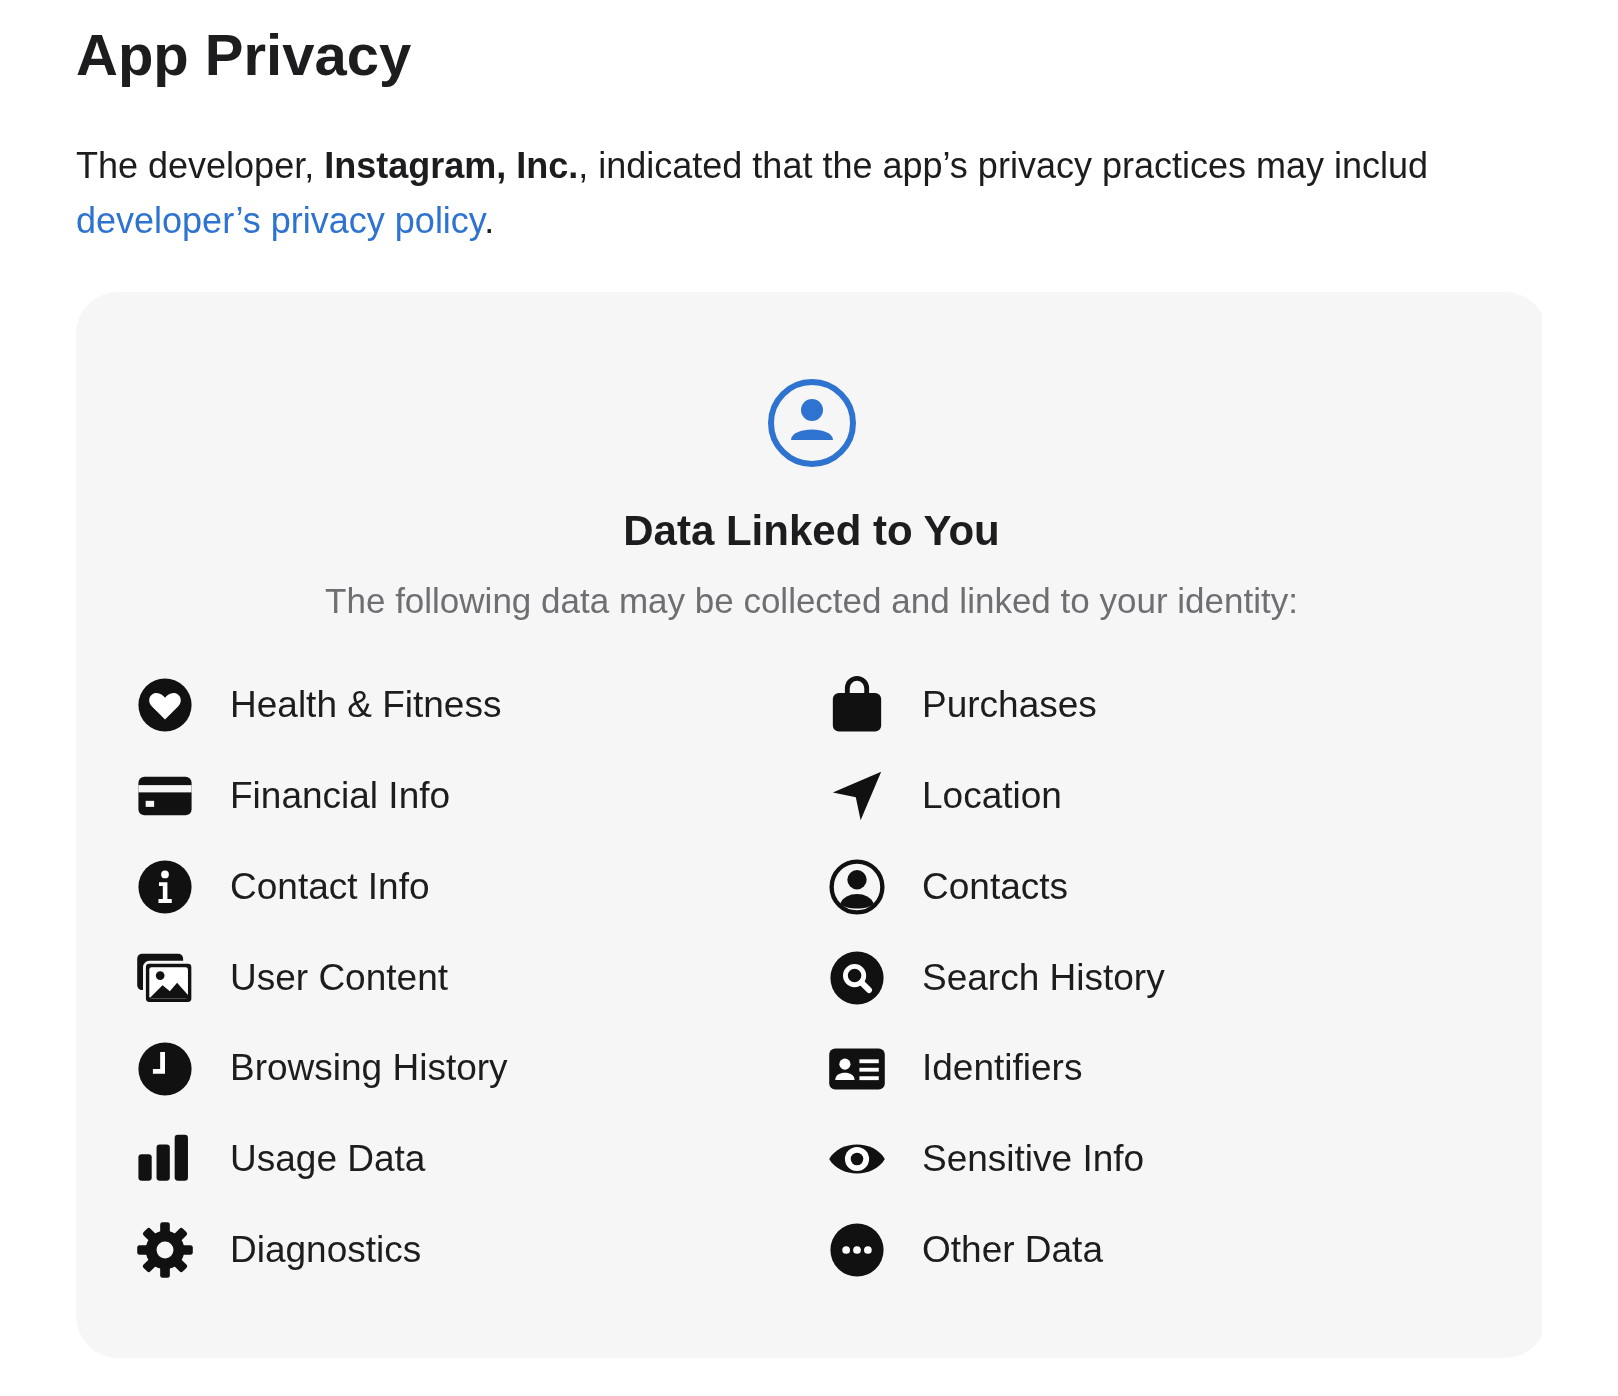 Image resolution: width=1618 pixels, height=1396 pixels. Describe the element at coordinates (857, 977) in the screenshot. I see `search-icon` at that location.